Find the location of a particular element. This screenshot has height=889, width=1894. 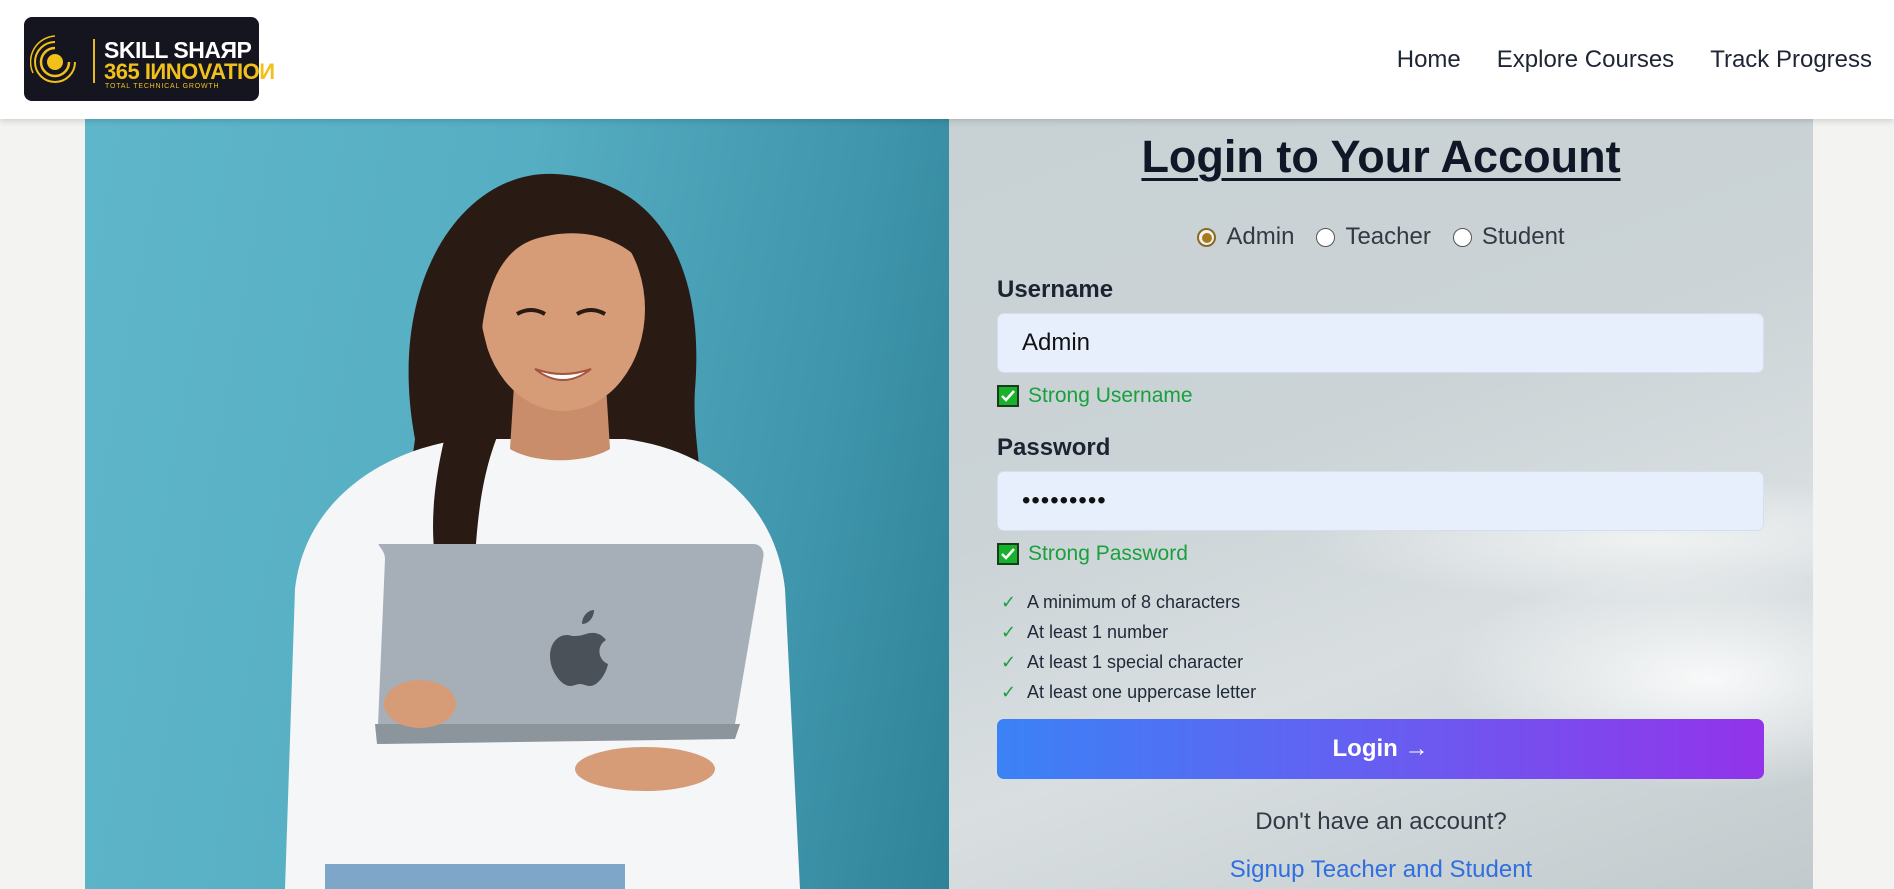

logo-tagline: TOTAL TECHNICAL GROWTH is located at coordinates (162, 86).